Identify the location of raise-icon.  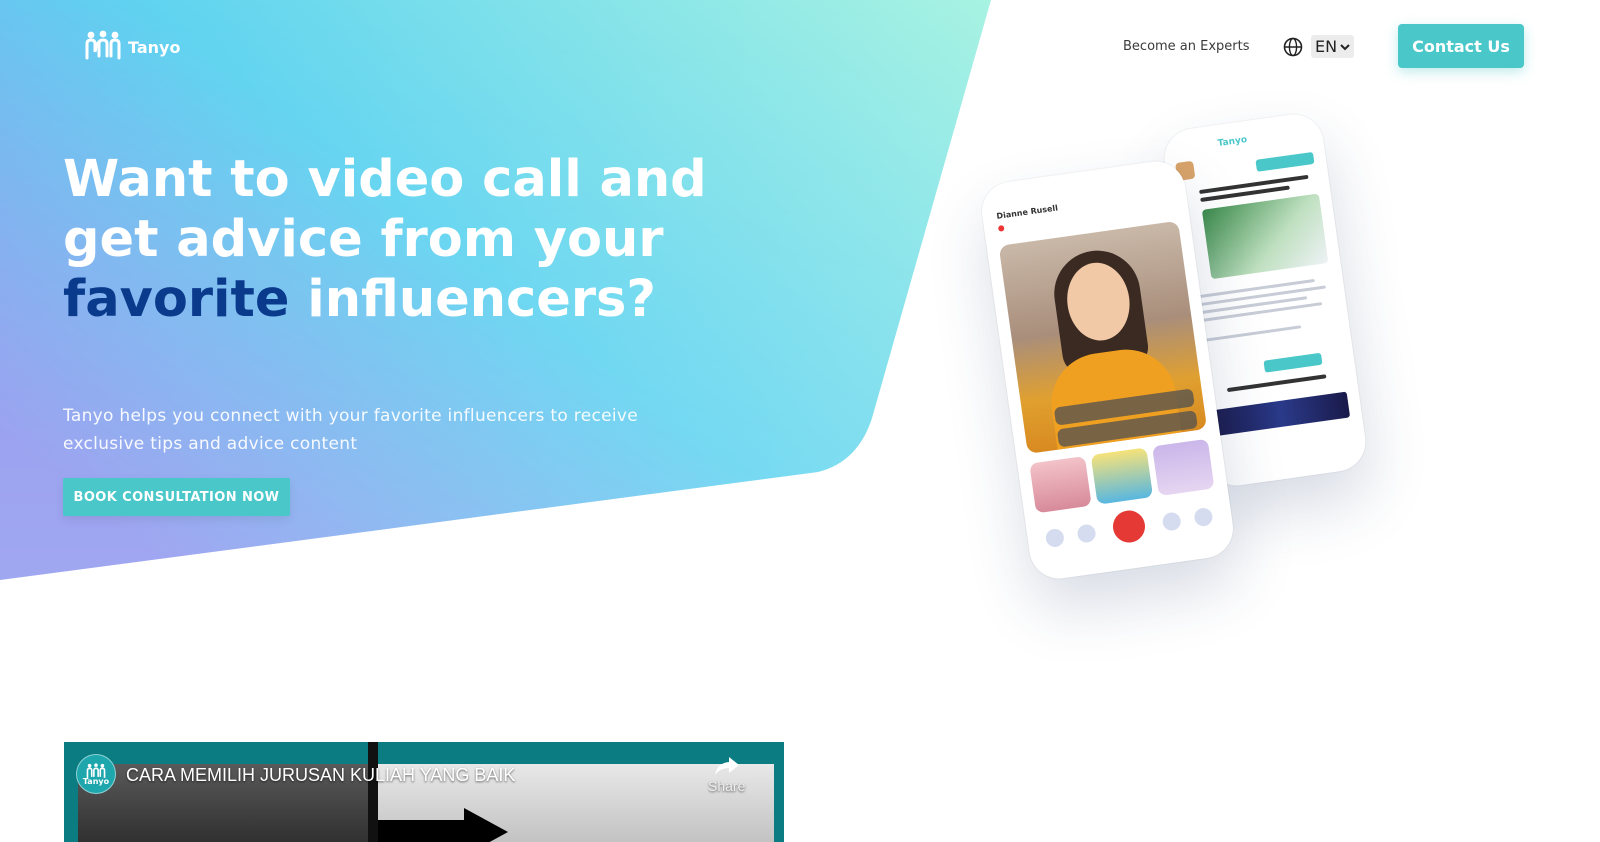
(1203, 517).